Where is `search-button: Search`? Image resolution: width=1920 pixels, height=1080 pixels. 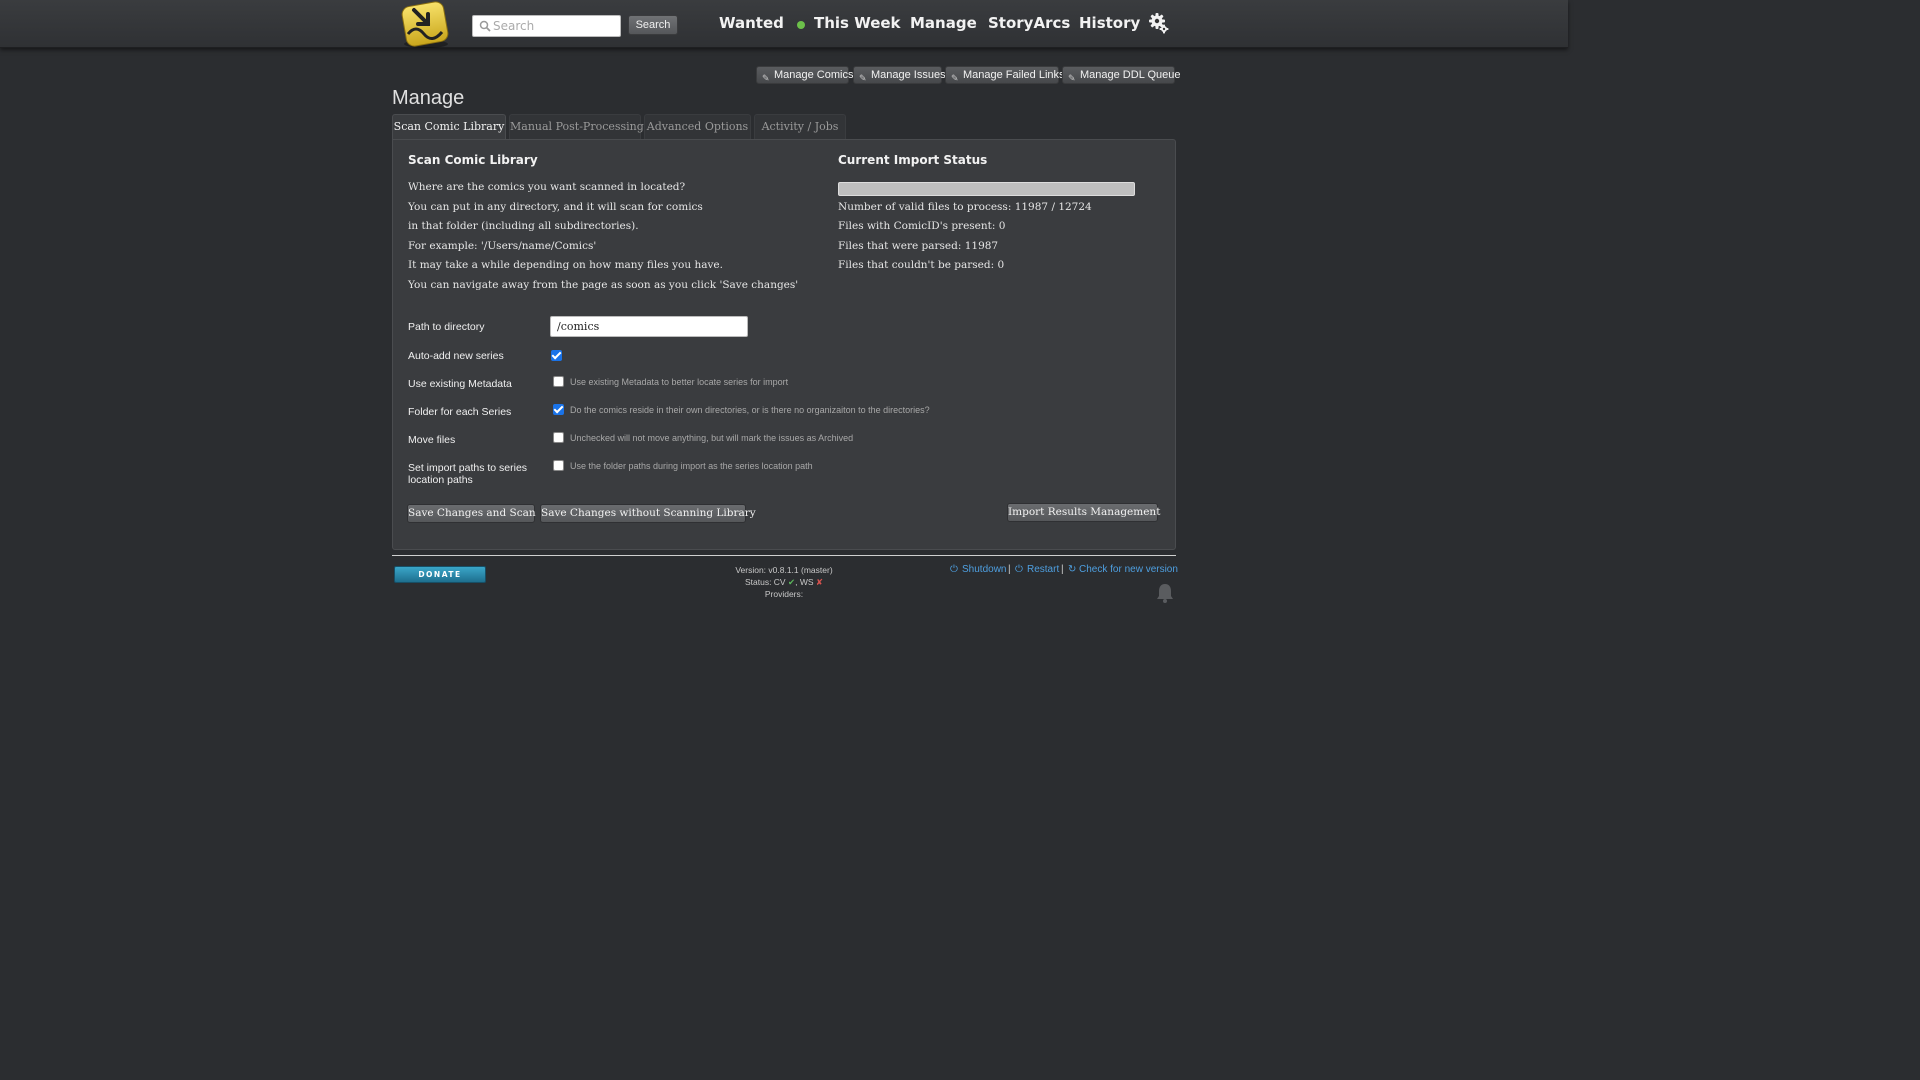 search-button: Search is located at coordinates (653, 25).